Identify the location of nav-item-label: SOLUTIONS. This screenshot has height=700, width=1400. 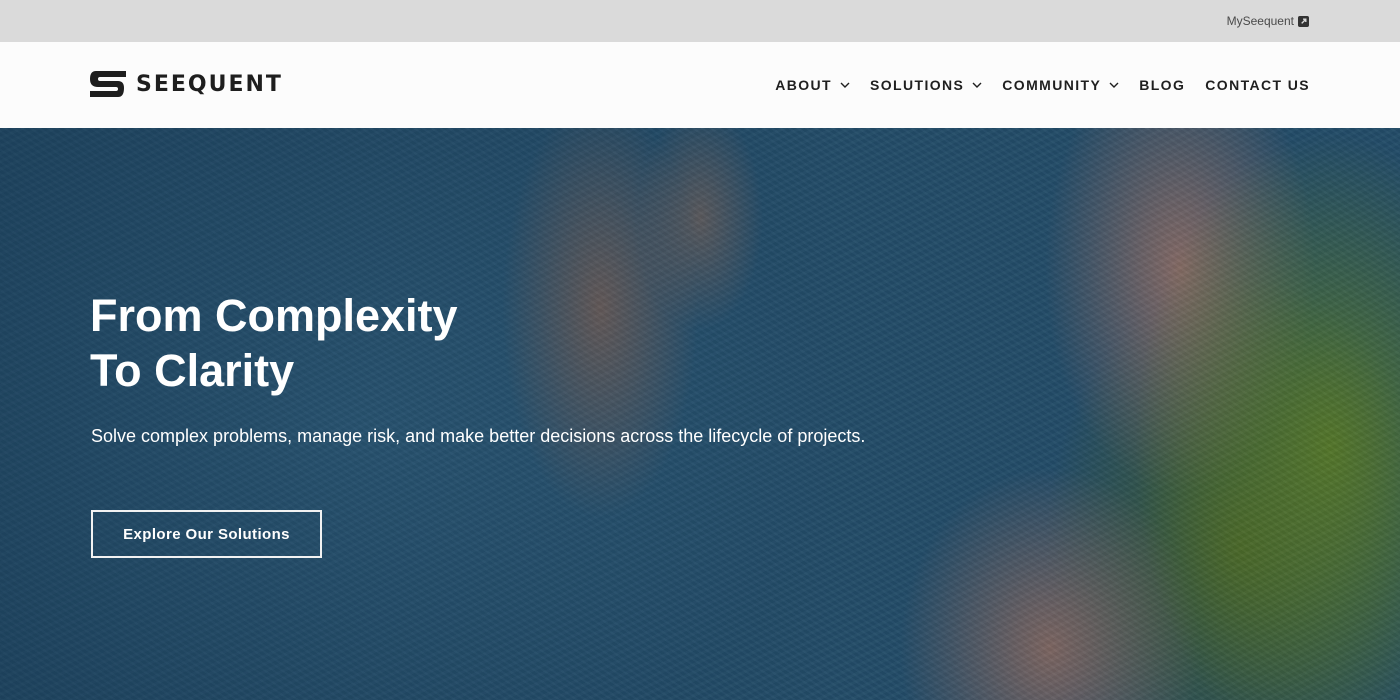
(917, 85).